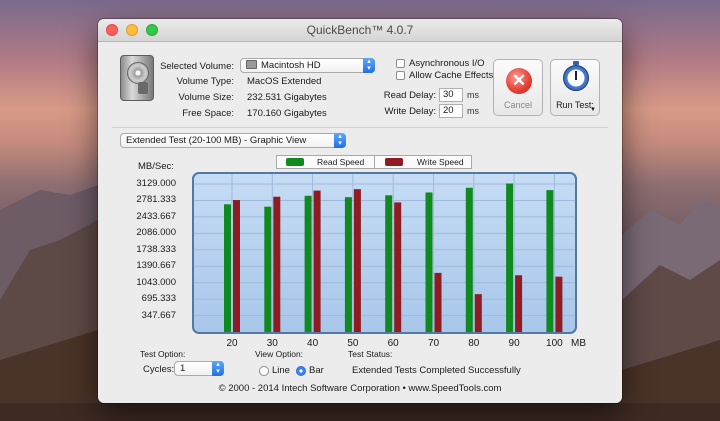  Describe the element at coordinates (473, 95) in the screenshot. I see `read-delay-unit: ms` at that location.